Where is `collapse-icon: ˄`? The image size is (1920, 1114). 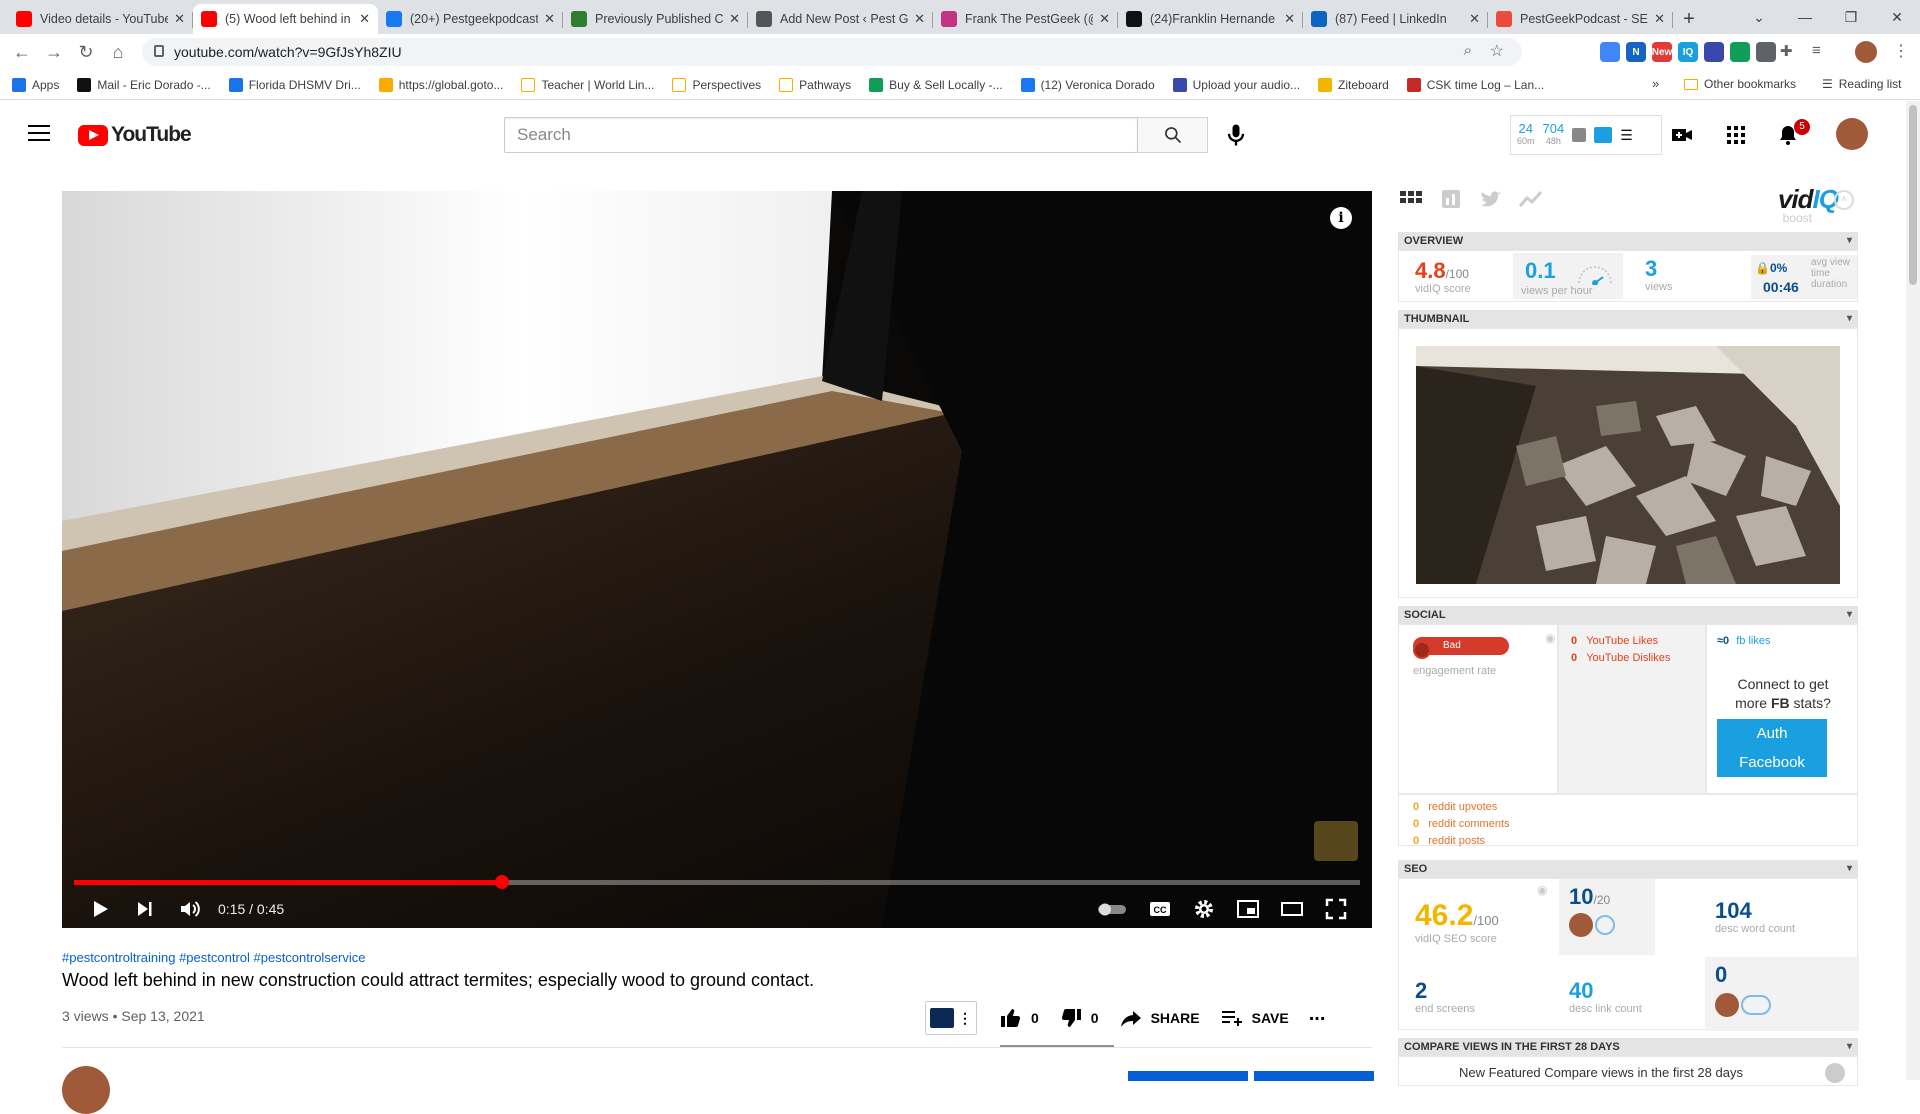
collapse-icon: ˄ is located at coordinates (1844, 200).